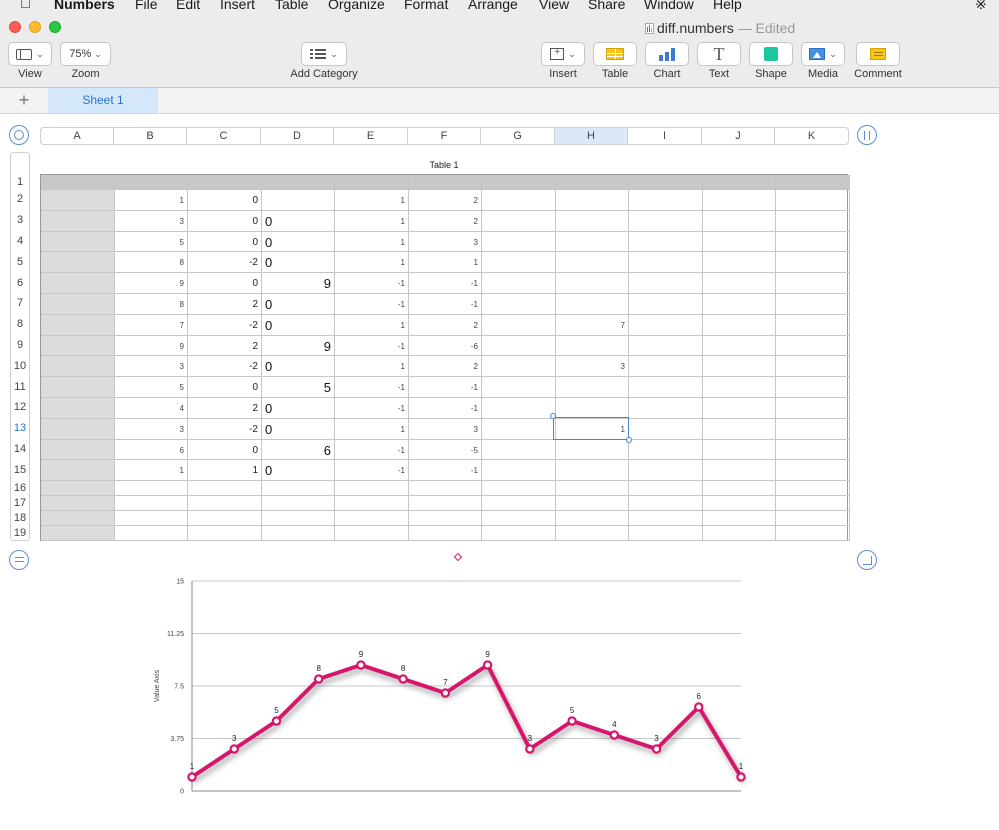 The width and height of the screenshot is (999, 830). I want to click on row-header-16: 16, so click(20, 488).